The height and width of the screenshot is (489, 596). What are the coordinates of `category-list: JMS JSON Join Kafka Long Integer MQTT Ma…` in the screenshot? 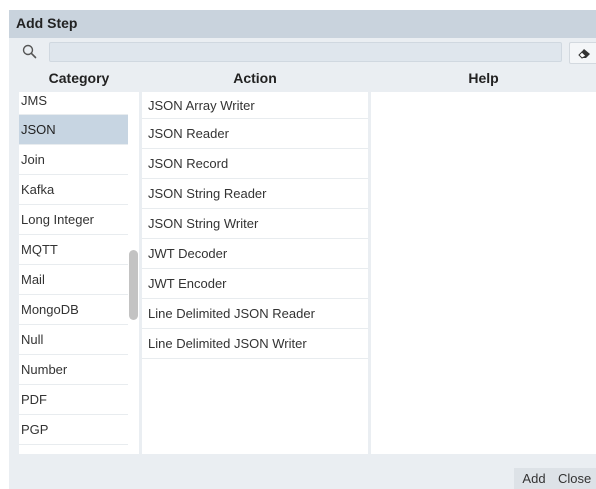 It's located at (73, 273).